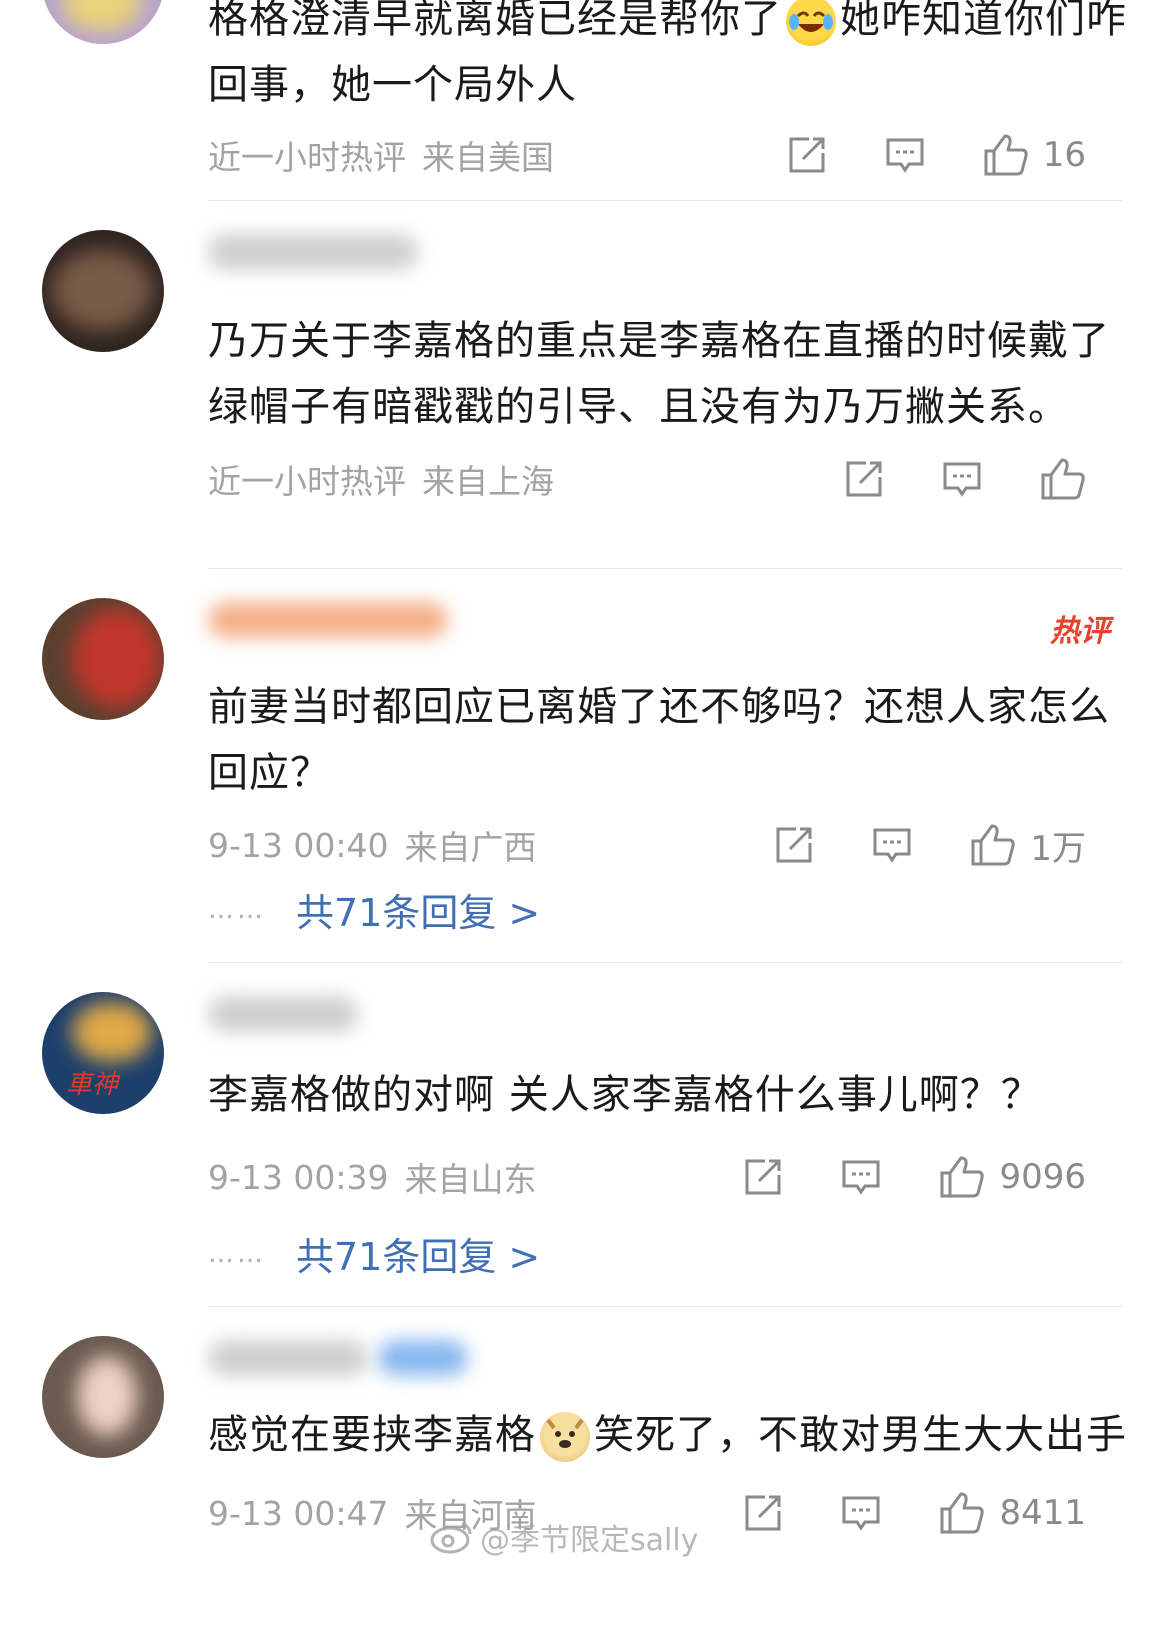 The height and width of the screenshot is (1637, 1170). Describe the element at coordinates (589, 1540) in the screenshot. I see `watermark-text: @季节限定sally` at that location.